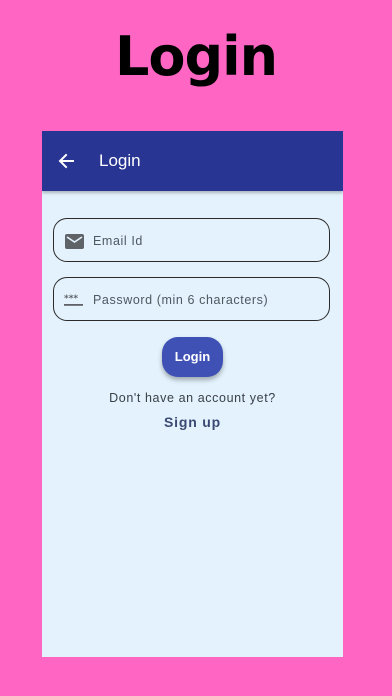 This screenshot has width=392, height=696. Describe the element at coordinates (74, 241) in the screenshot. I see `mail-icon` at that location.